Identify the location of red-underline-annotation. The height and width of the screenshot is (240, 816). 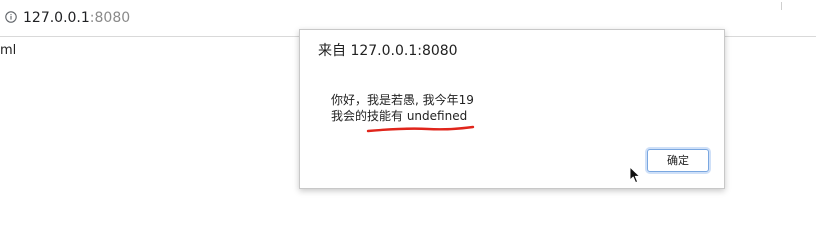
(420, 129).